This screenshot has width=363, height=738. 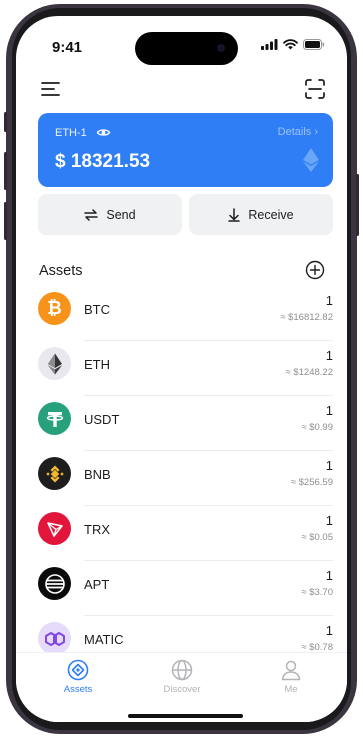 I want to click on tab-label: Assets, so click(x=78, y=689).